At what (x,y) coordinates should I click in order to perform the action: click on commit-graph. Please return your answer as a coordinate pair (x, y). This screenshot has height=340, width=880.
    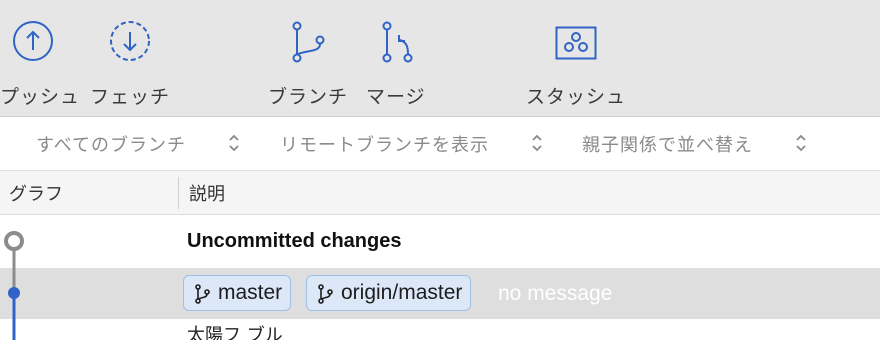
    Looking at the image, I should click on (14, 285).